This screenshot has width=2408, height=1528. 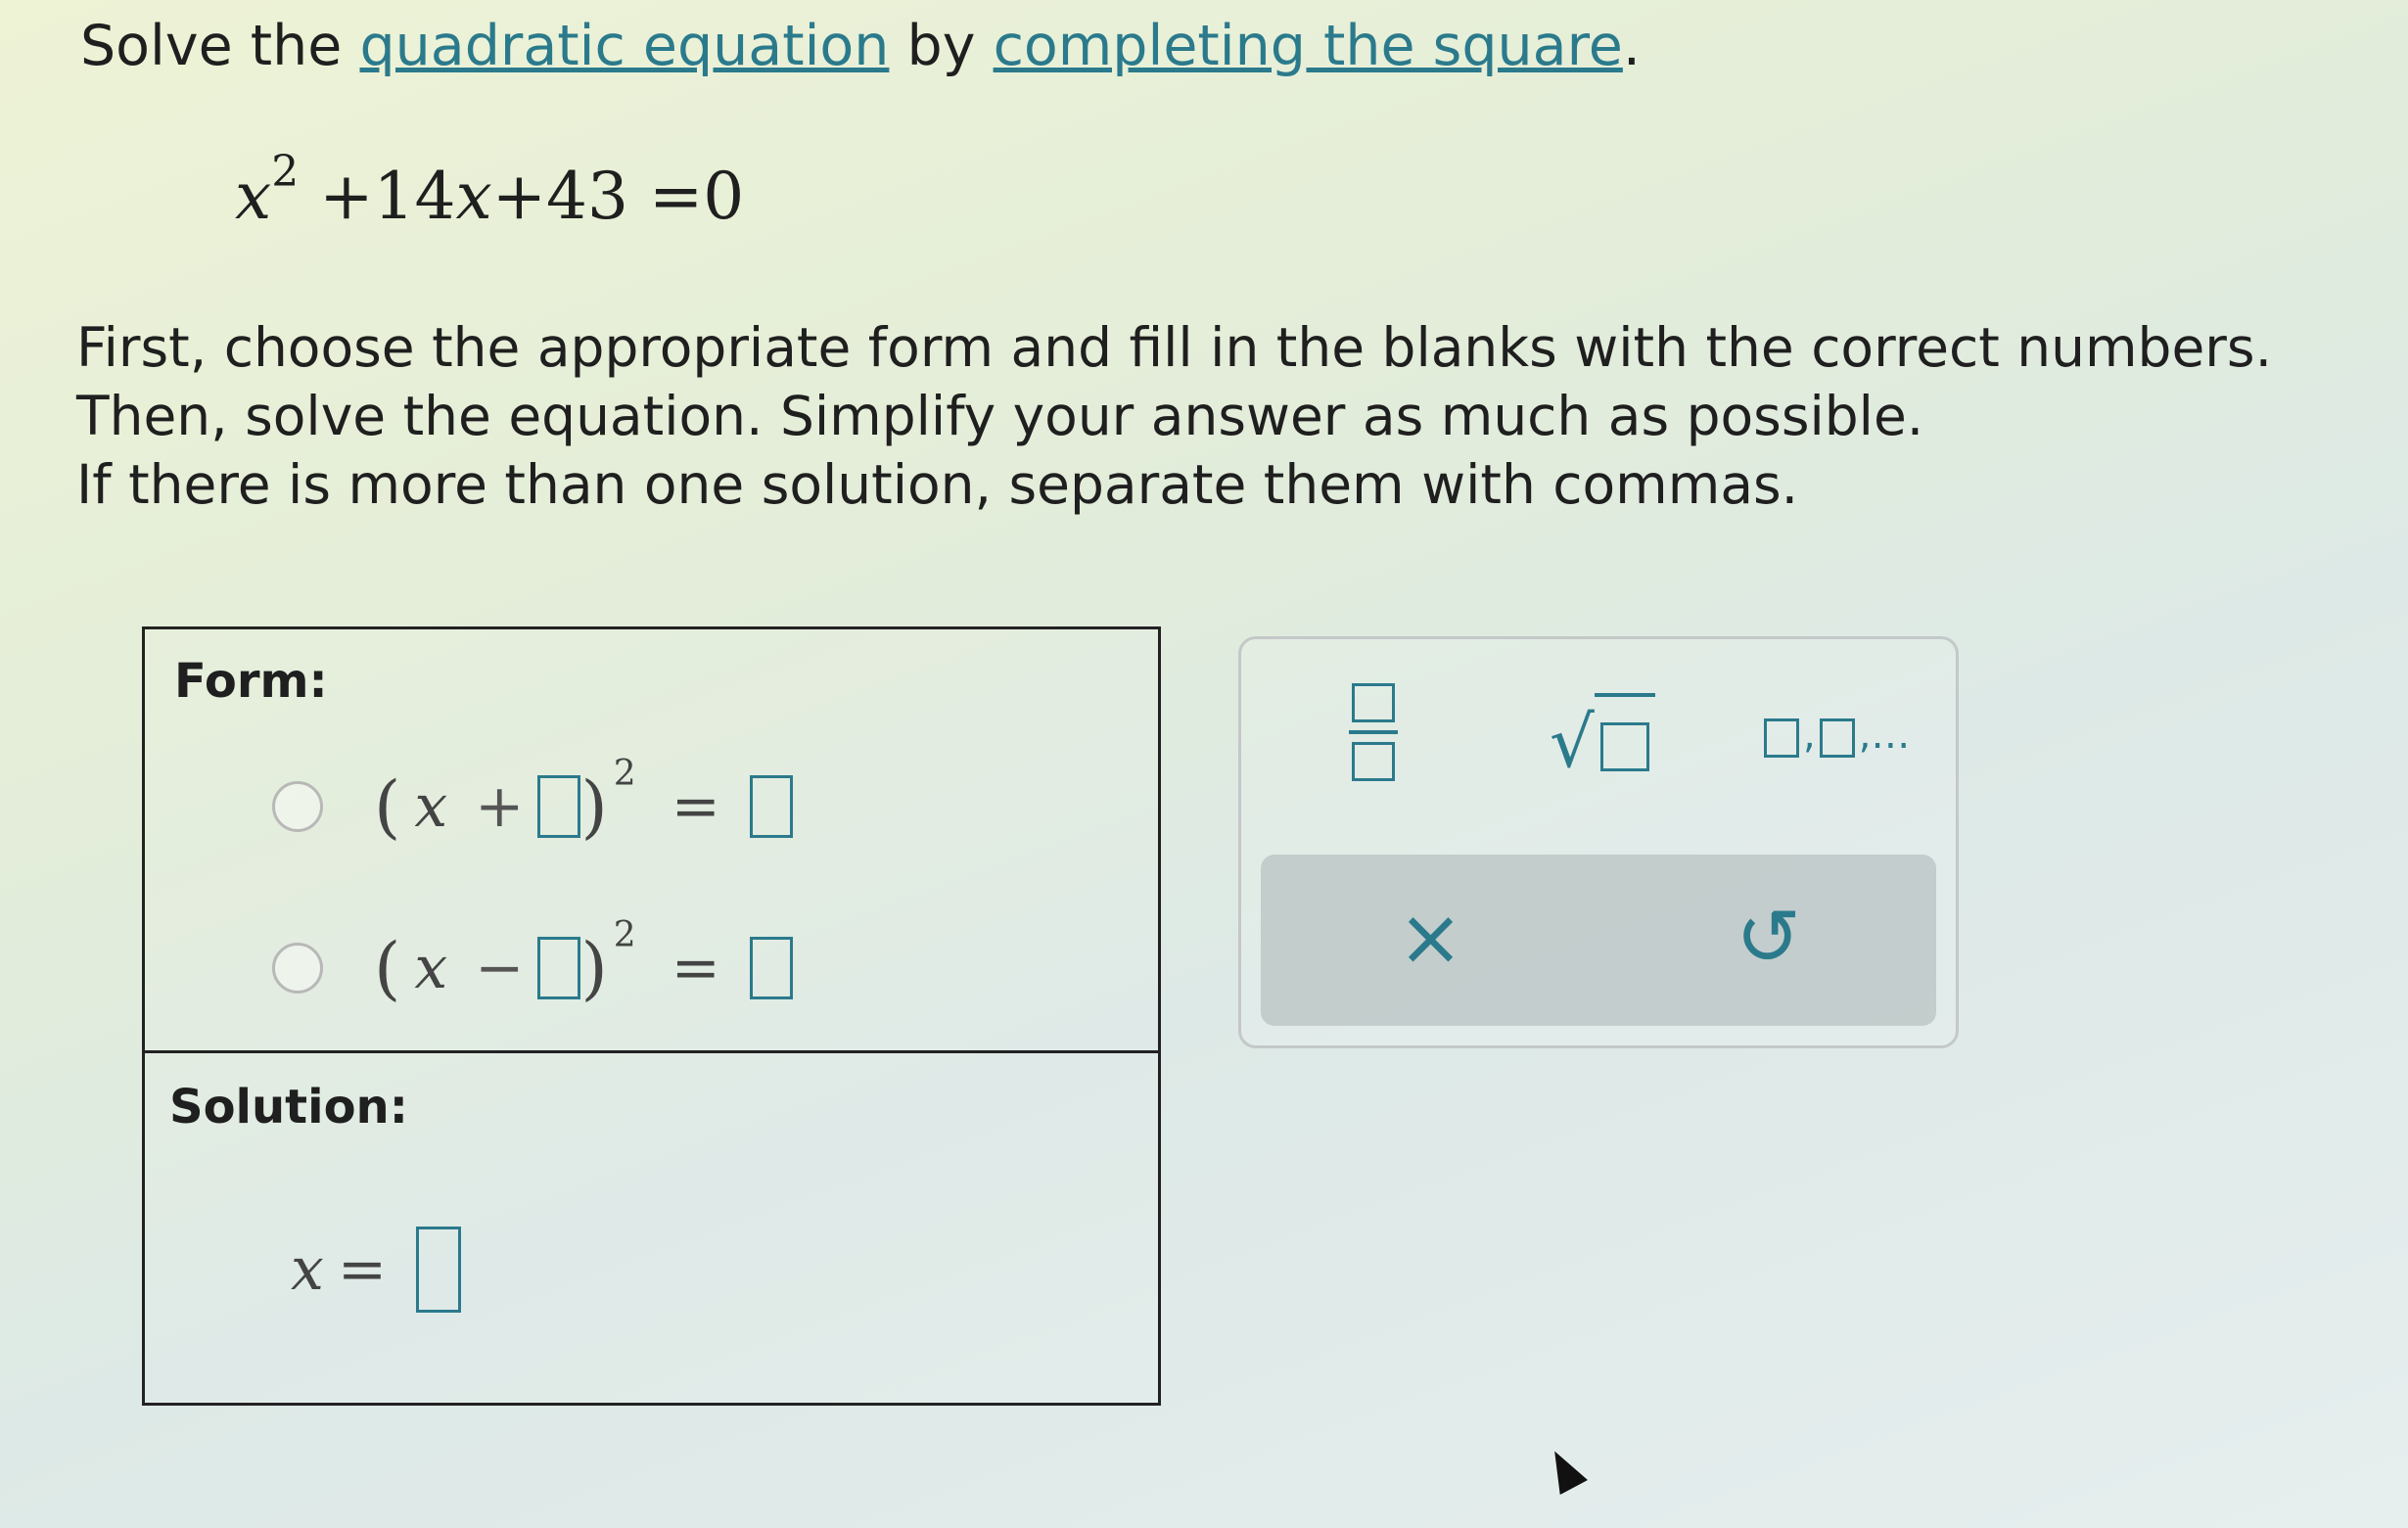 What do you see at coordinates (1598, 842) in the screenshot?
I see `math-toolbar: √ , ,… × ↺` at bounding box center [1598, 842].